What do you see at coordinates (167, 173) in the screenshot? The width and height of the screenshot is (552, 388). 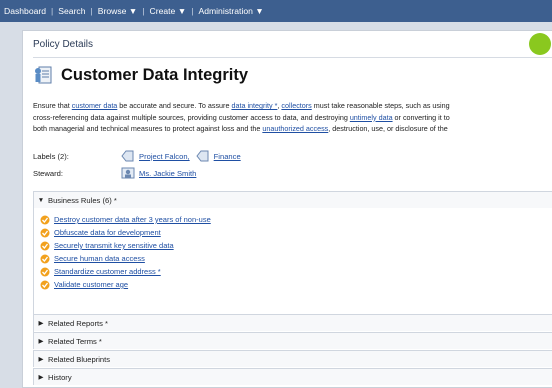 I see `steward-name: Ms. Jackie Smith` at bounding box center [167, 173].